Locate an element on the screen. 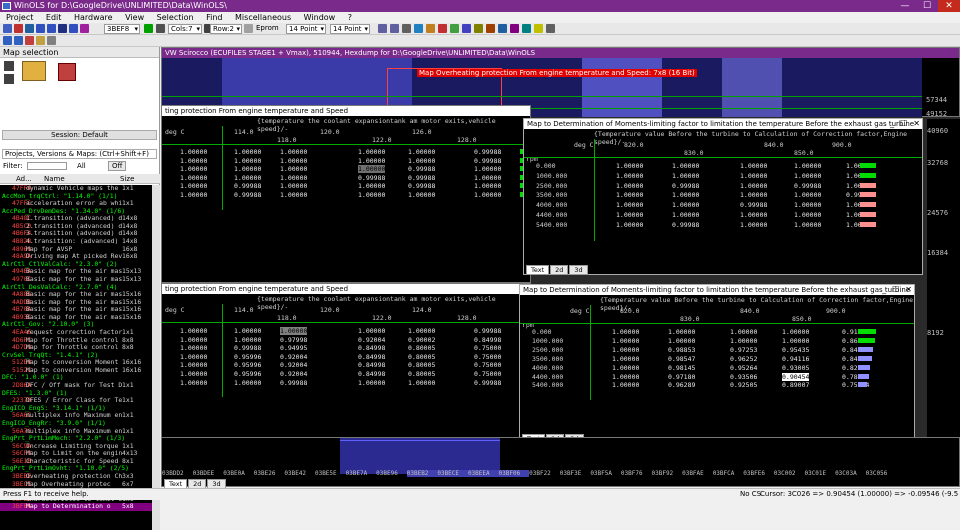  properties-icon is located at coordinates (51, 40).